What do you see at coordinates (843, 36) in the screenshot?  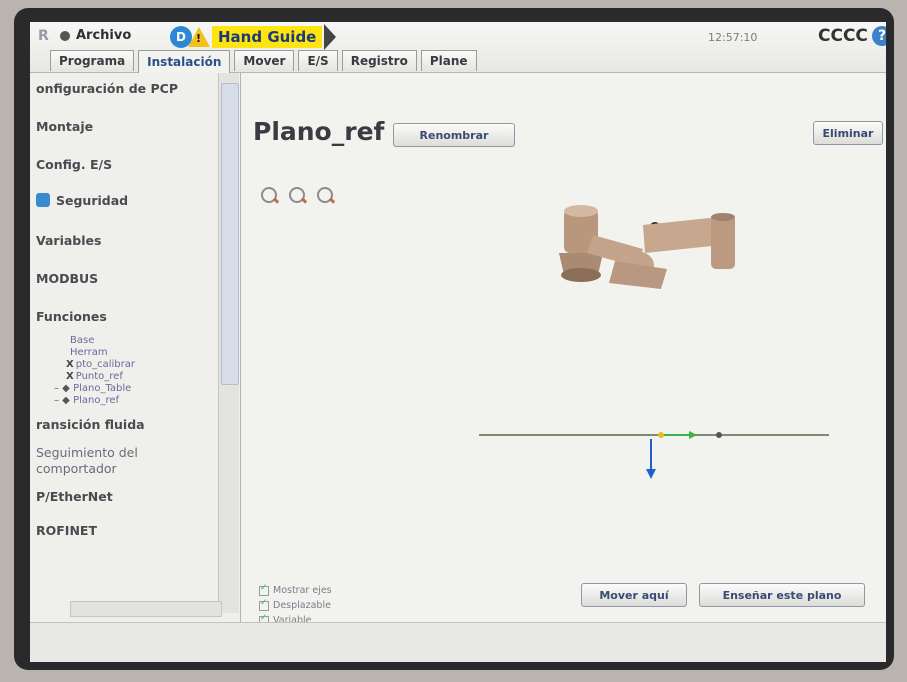 I see `robot-name: CCCC` at bounding box center [843, 36].